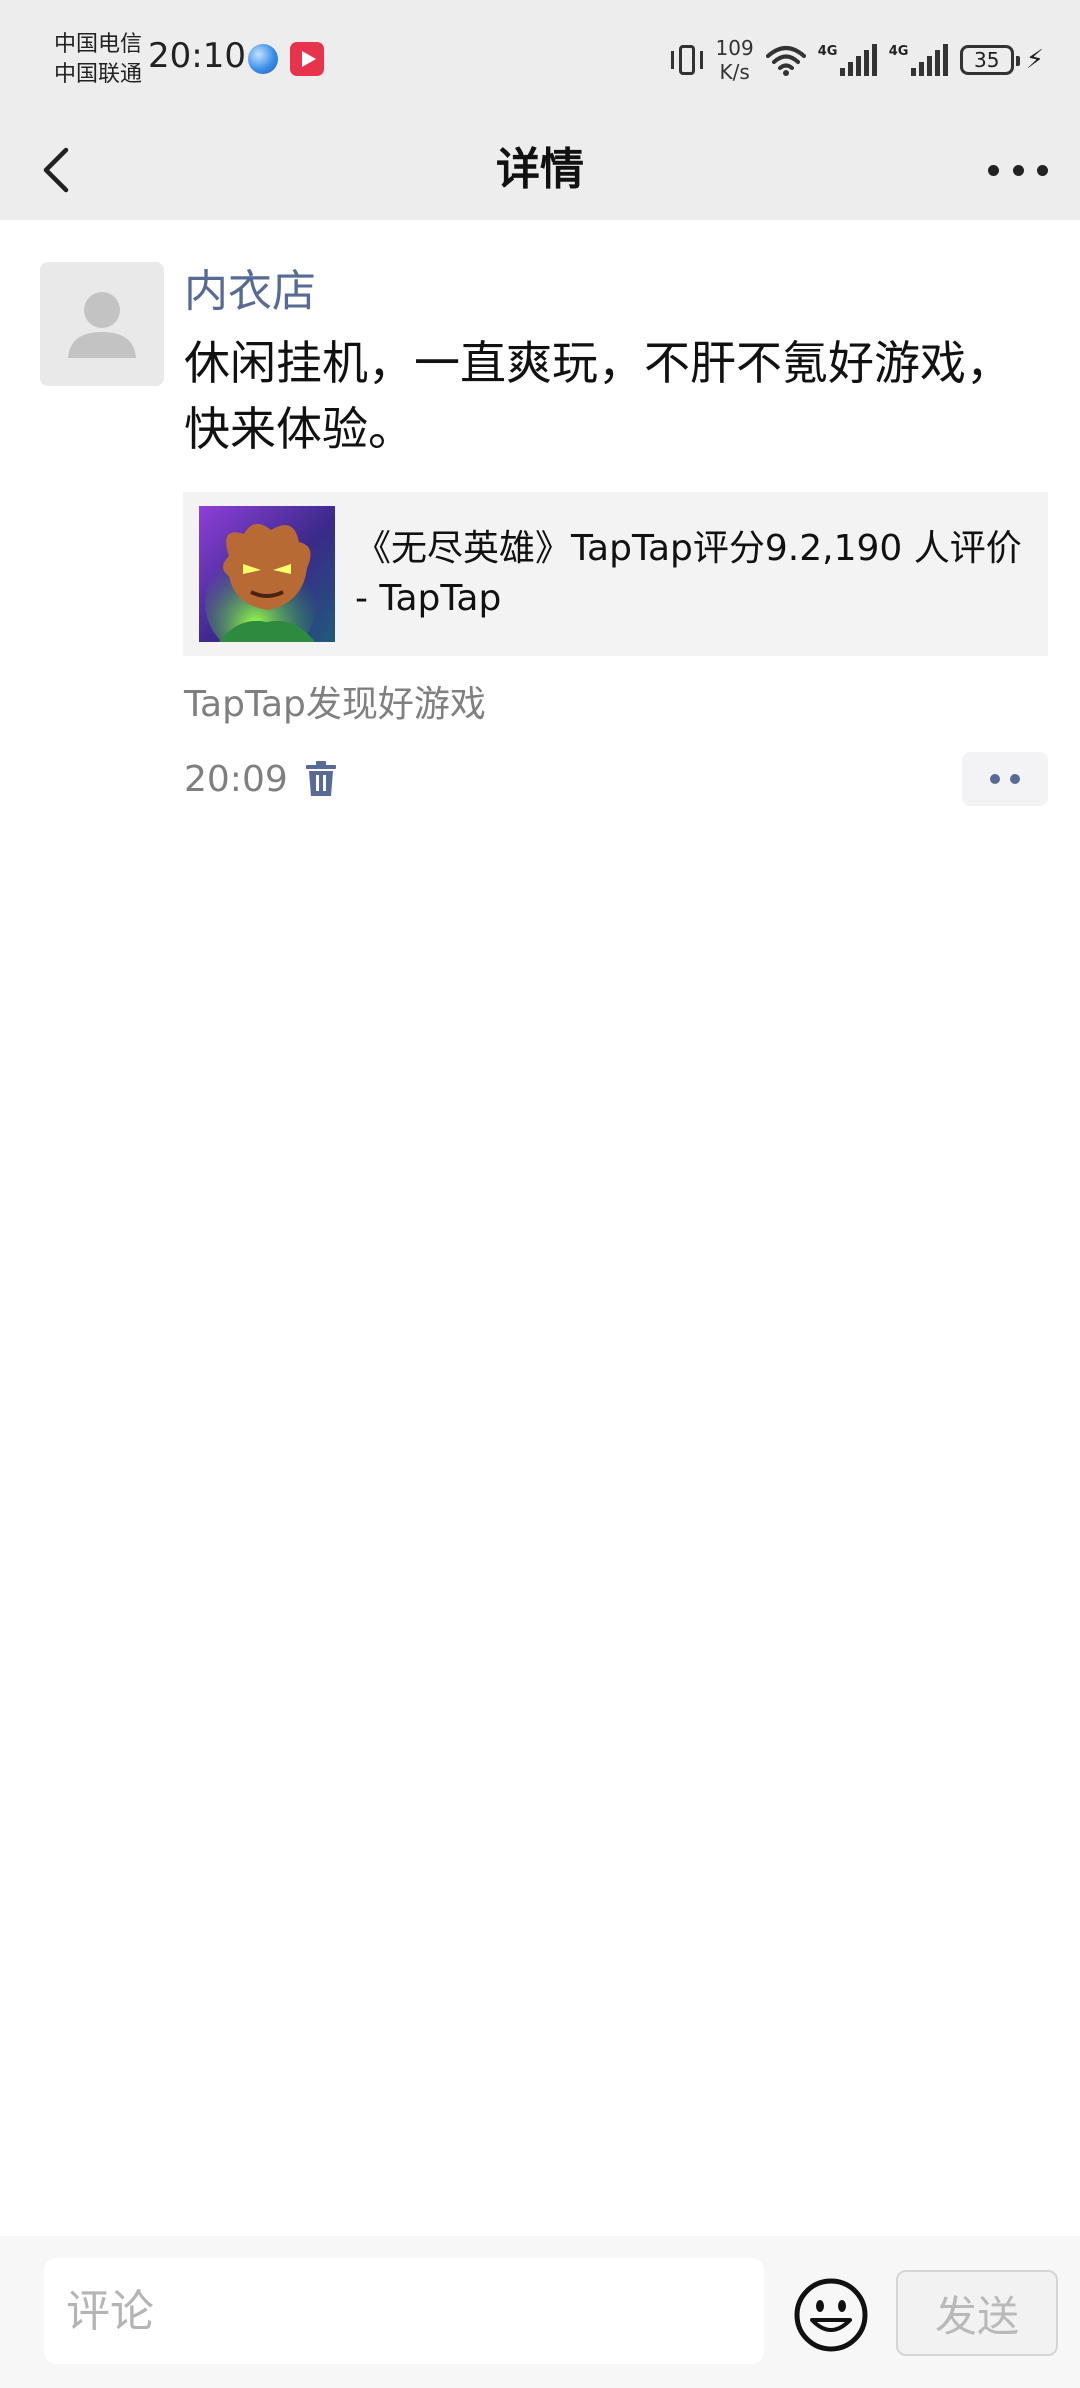 The width and height of the screenshot is (1080, 2388). What do you see at coordinates (1005, 779) in the screenshot?
I see `comment-like-button` at bounding box center [1005, 779].